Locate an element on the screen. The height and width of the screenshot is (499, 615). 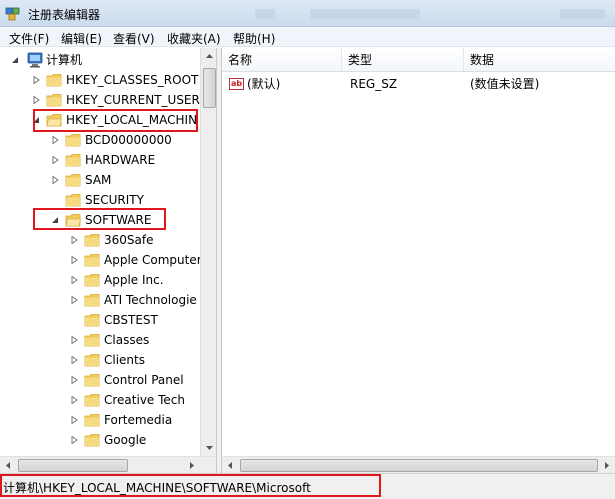
tree-scrollbar-thumb is located at coordinates (209, 88).